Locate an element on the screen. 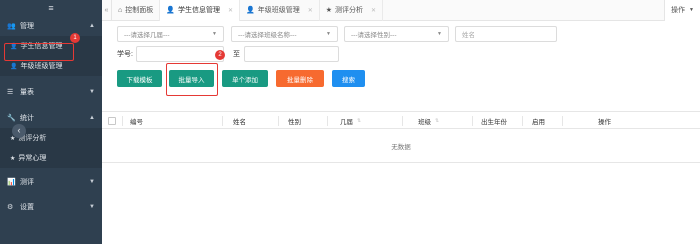 This screenshot has height=244, width=700. tab-dashboard: ⌂ 控制面板 is located at coordinates (136, 10).